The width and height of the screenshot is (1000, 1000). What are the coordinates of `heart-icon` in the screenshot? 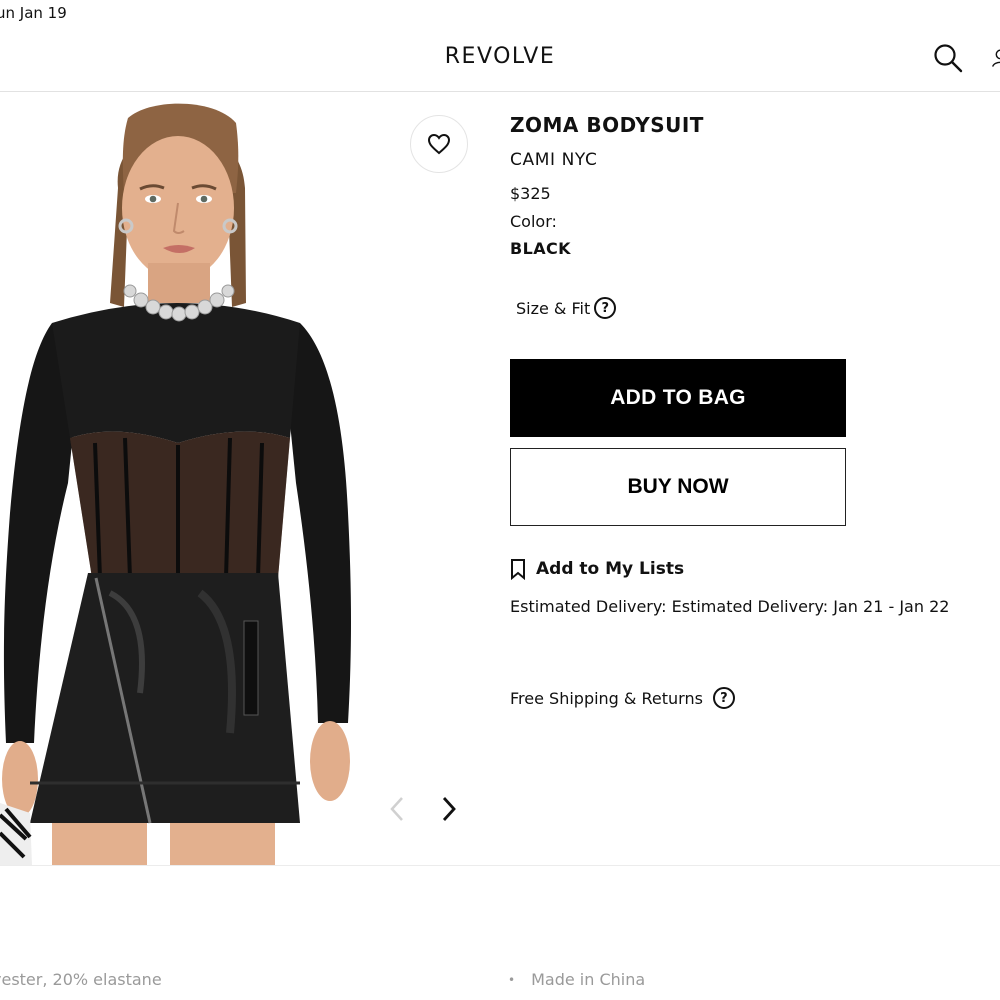 It's located at (439, 144).